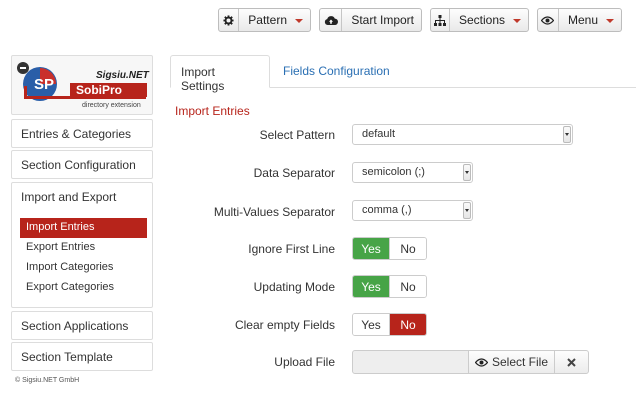  Describe the element at coordinates (67, 357) in the screenshot. I see `sidebar-item-label: Section Template` at that location.